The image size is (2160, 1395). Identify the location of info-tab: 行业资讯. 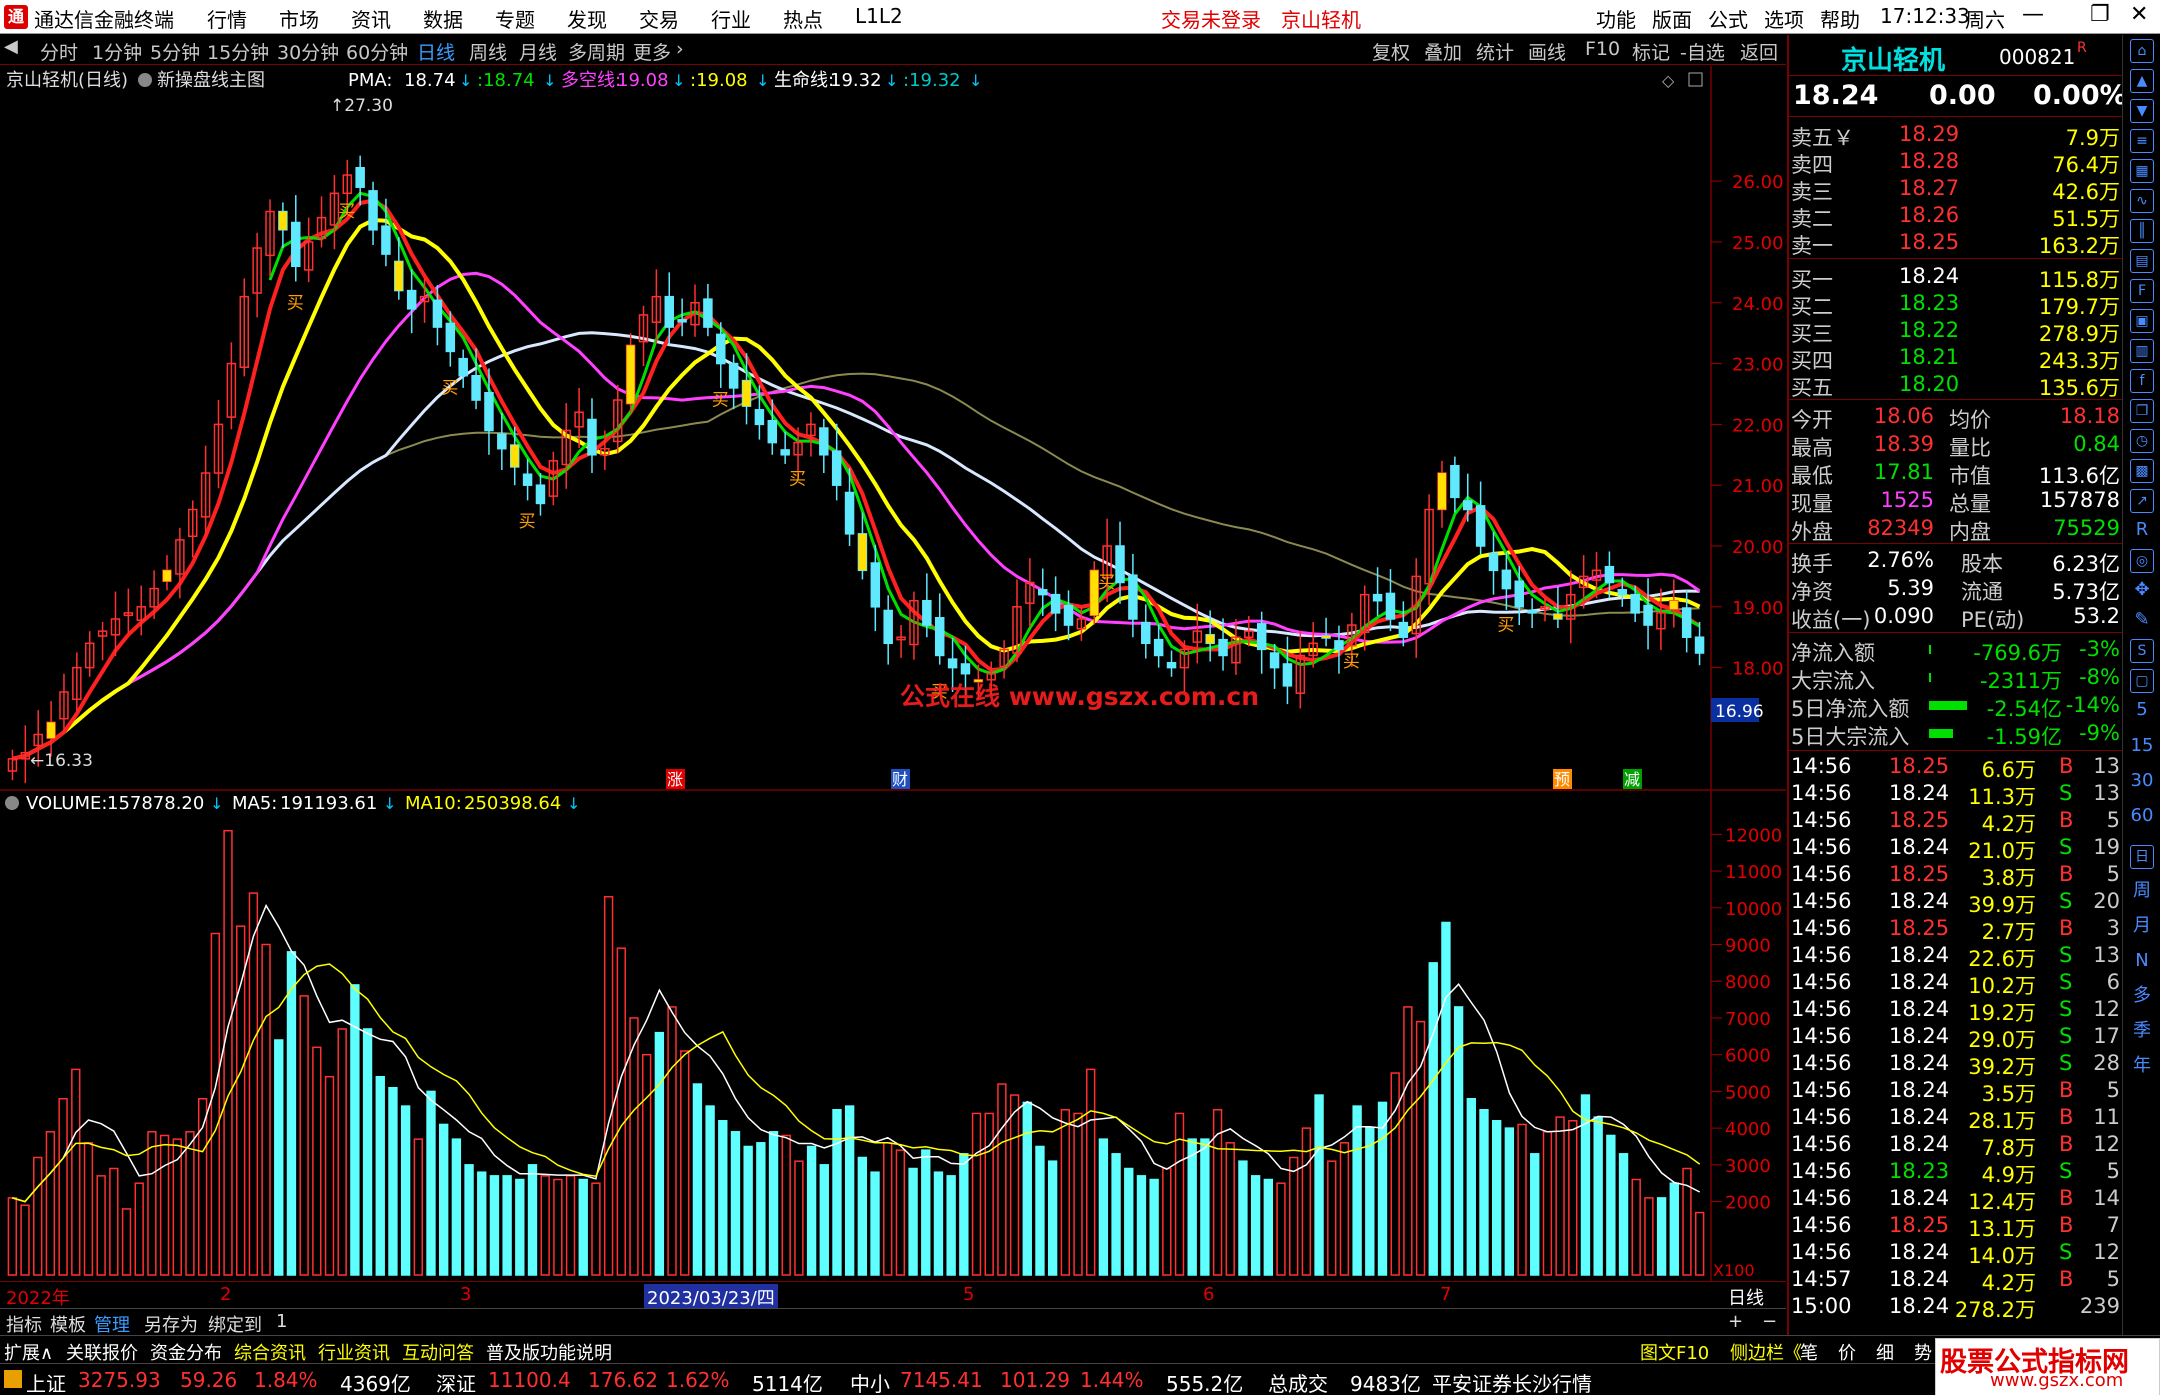
(354, 1352).